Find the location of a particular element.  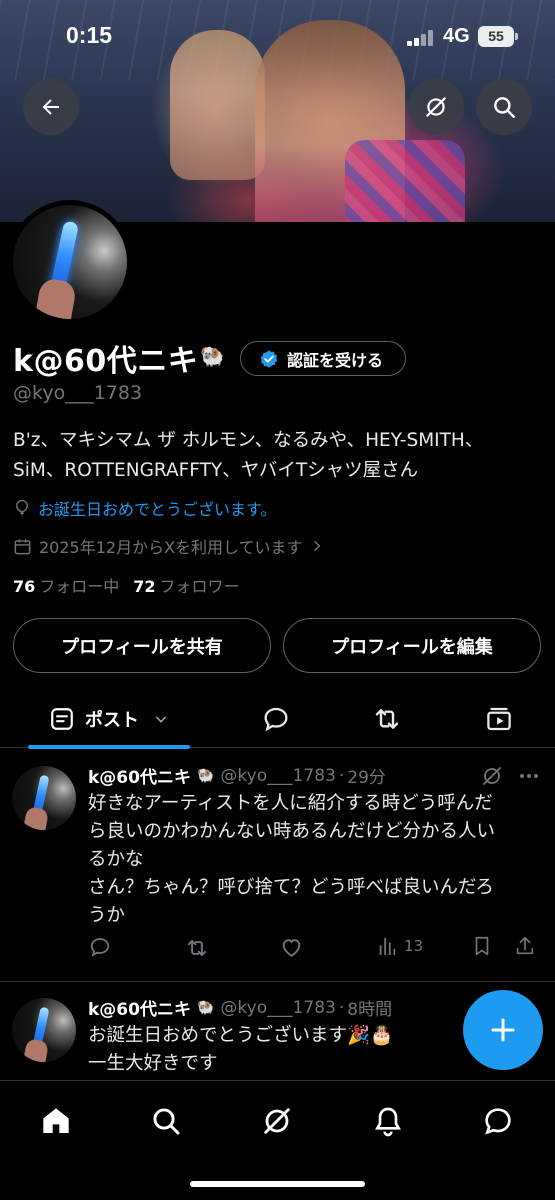

display-name: k@60代ニキ is located at coordinates (106, 361).